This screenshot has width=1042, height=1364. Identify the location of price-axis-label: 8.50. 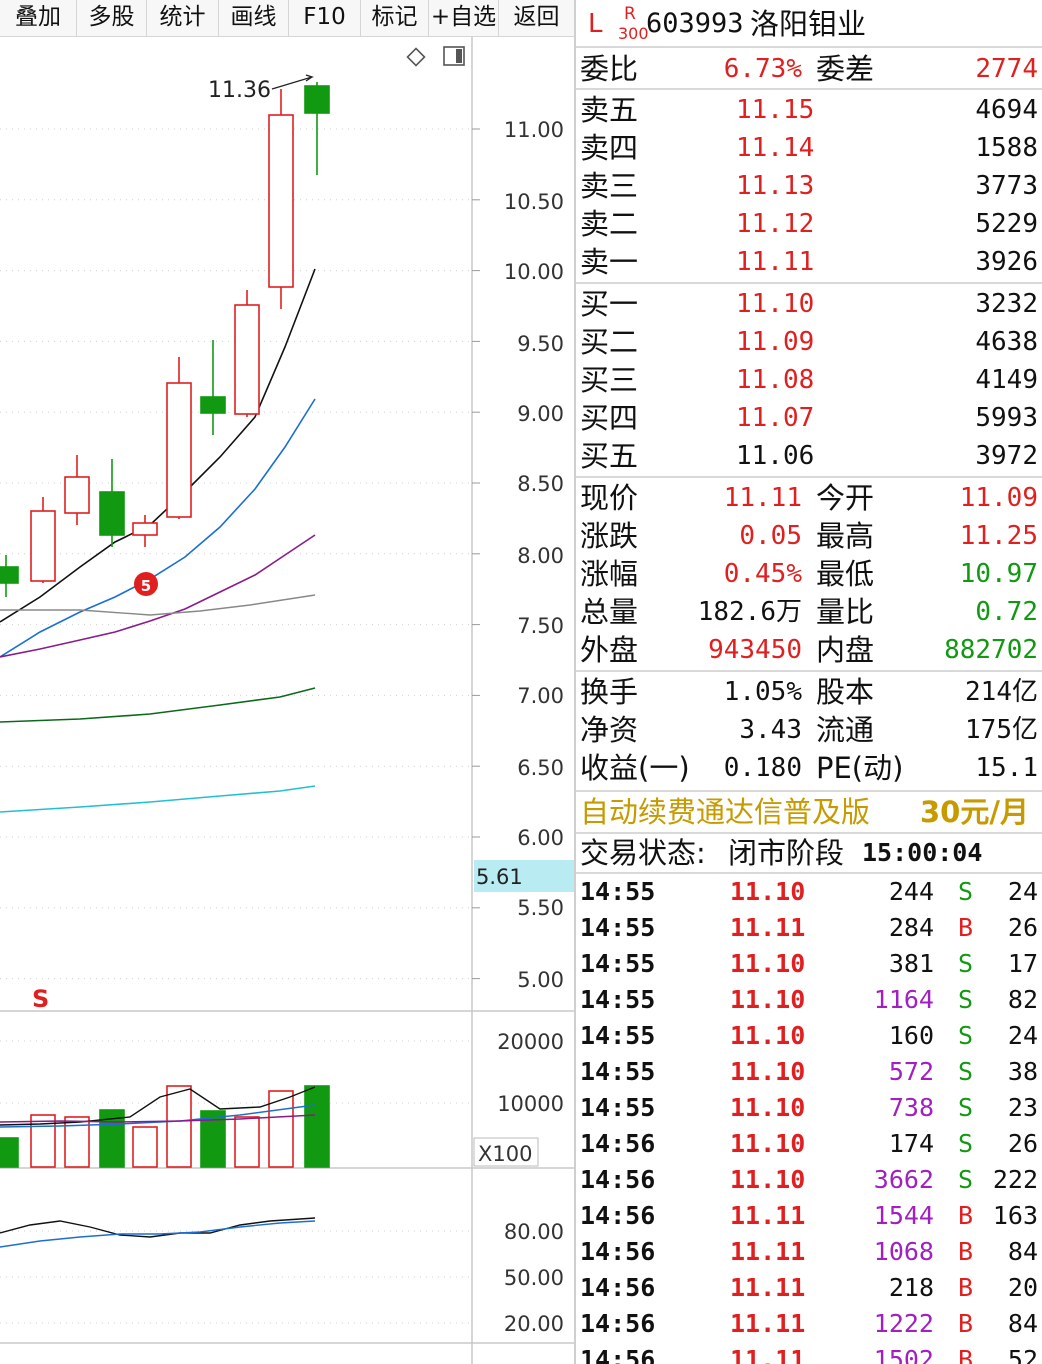
(540, 484).